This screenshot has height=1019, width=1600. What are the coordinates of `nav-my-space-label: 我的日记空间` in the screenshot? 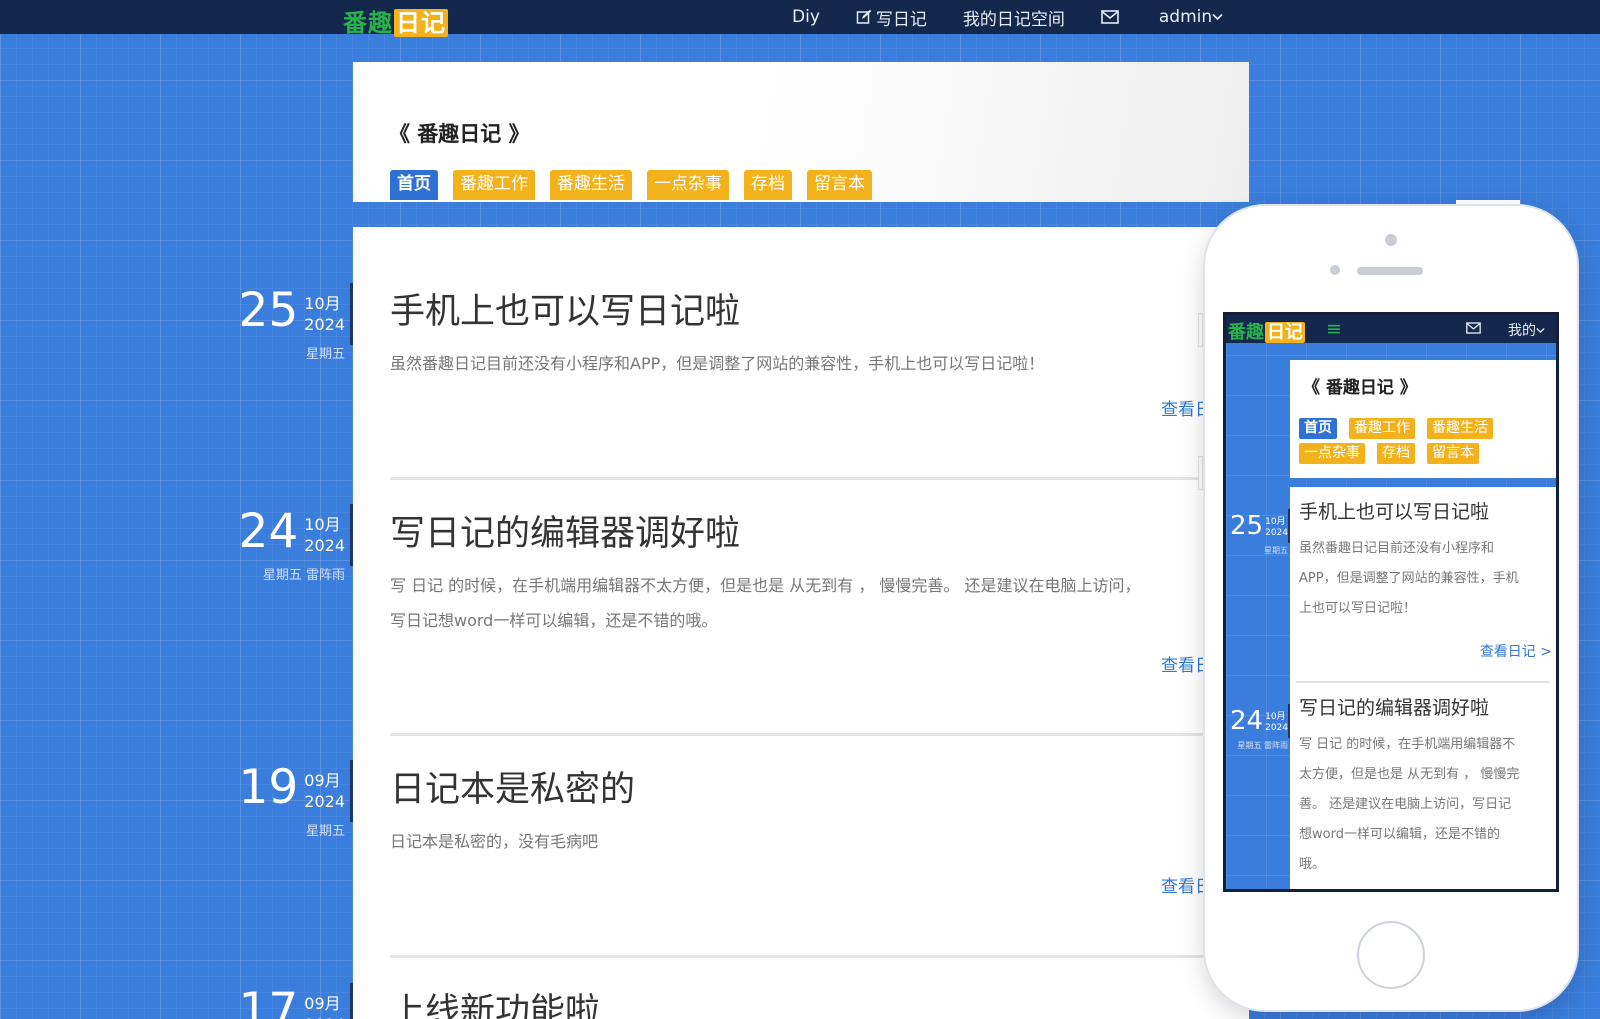 It's located at (1013, 19).